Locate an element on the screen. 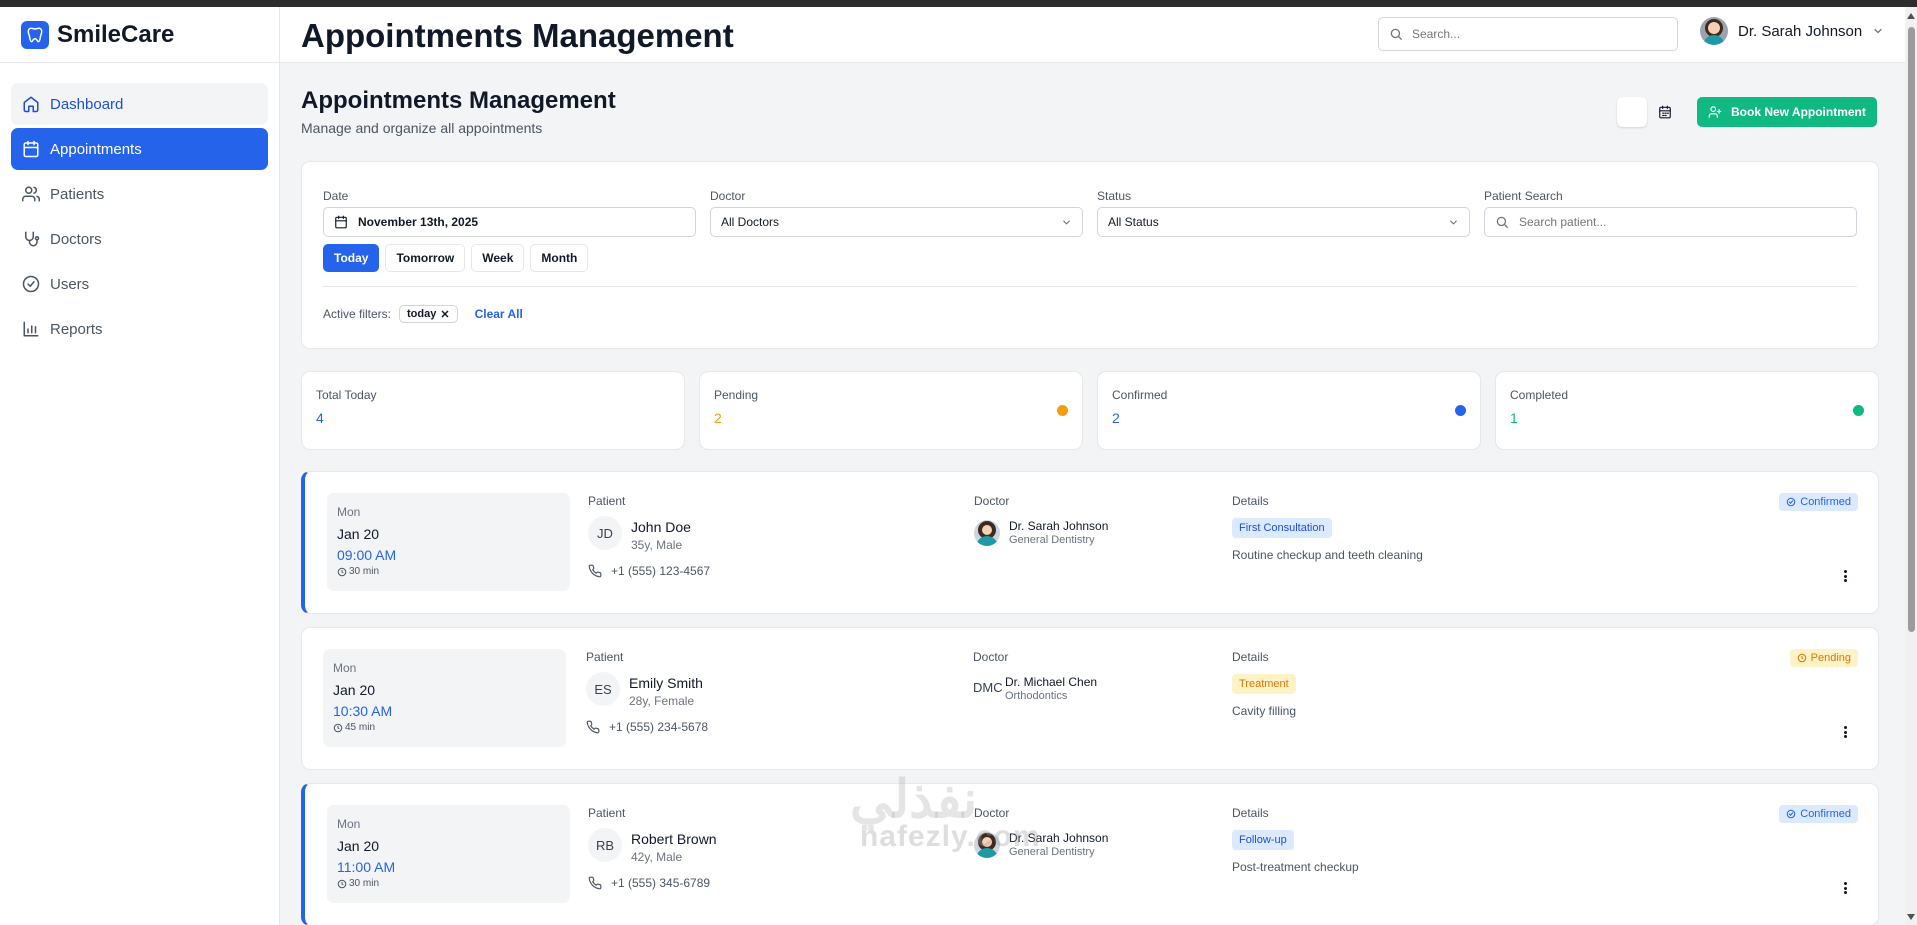 The width and height of the screenshot is (1917, 925). user-plus-icon is located at coordinates (1715, 112).